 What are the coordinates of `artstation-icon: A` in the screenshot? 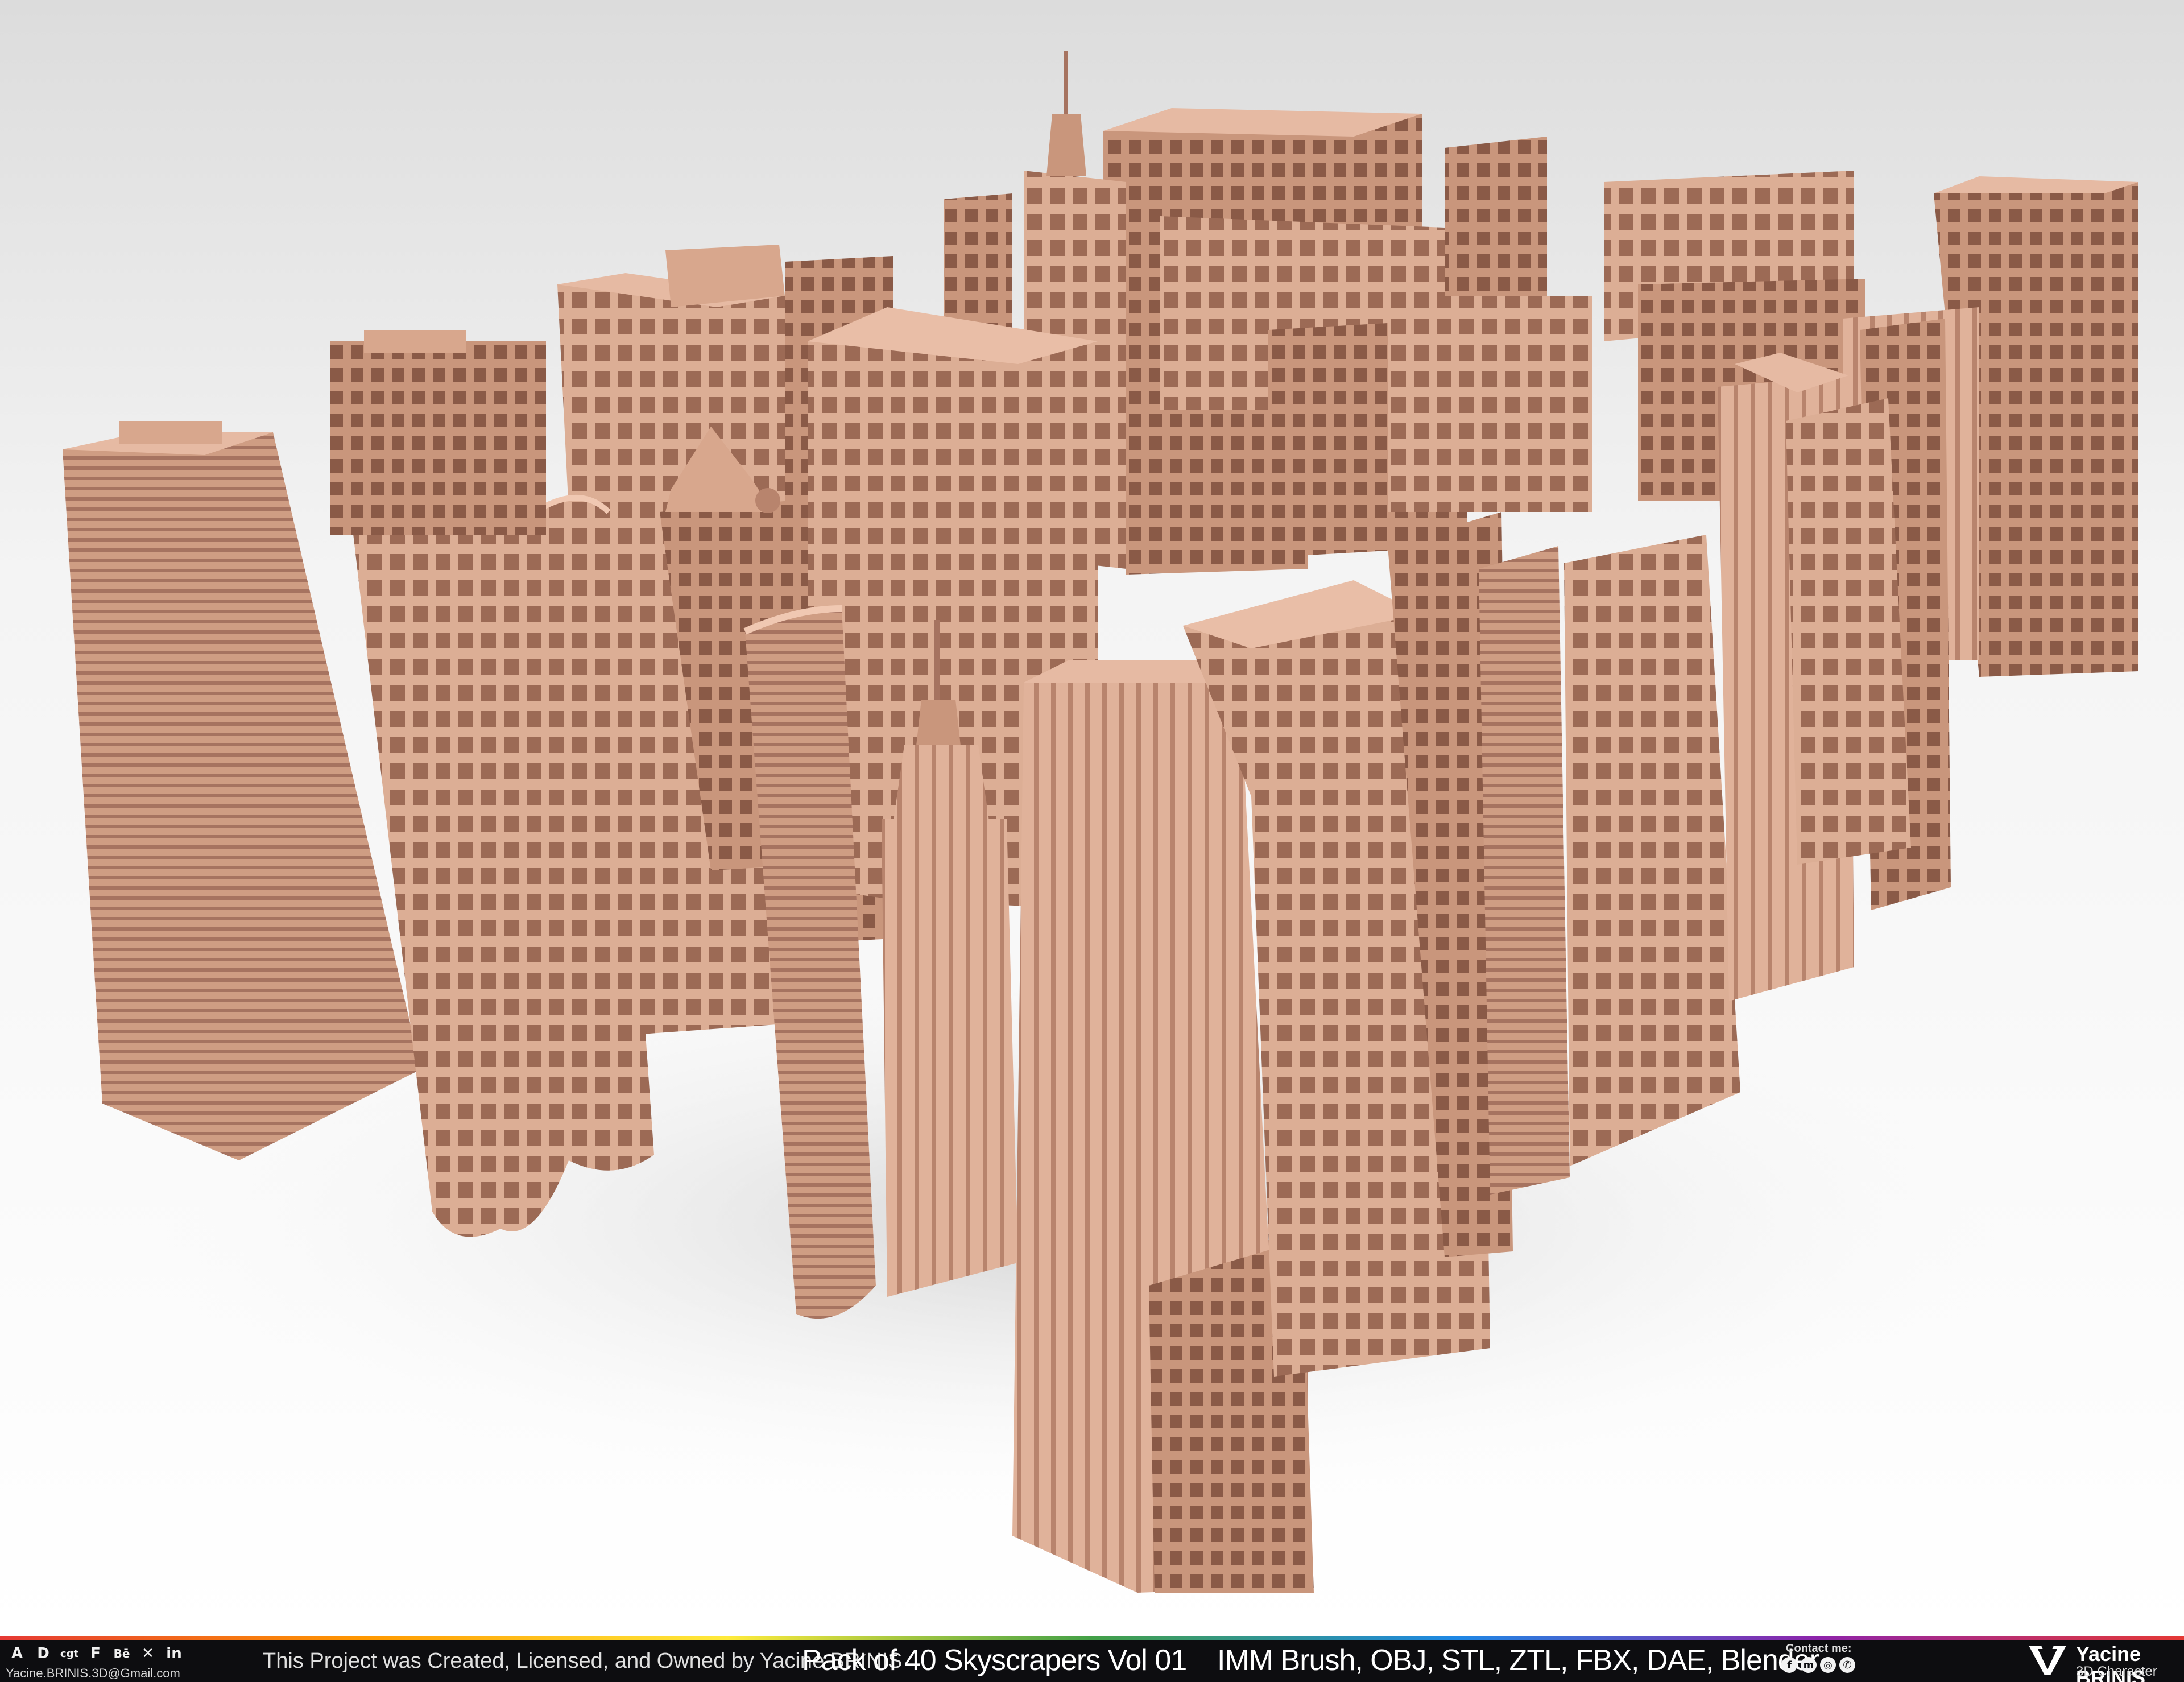 It's located at (17, 1653).